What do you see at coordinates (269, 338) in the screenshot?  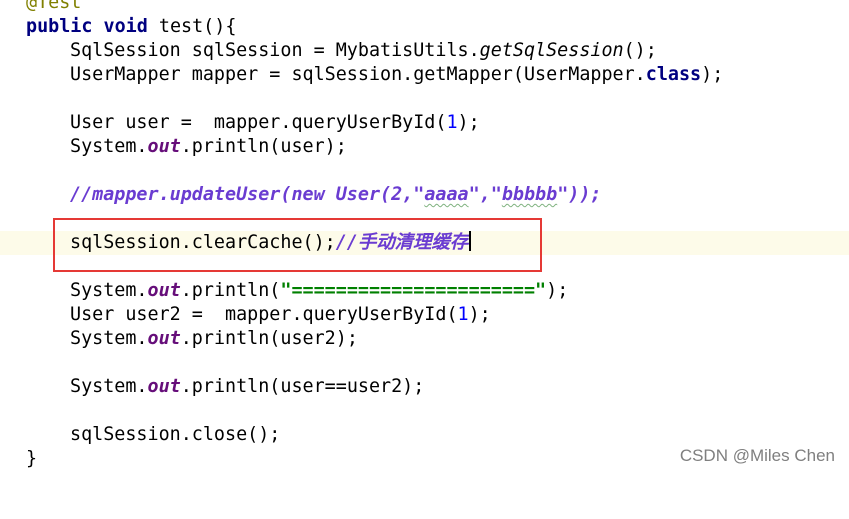 I see `print-user2-suffix: .println(user2);` at bounding box center [269, 338].